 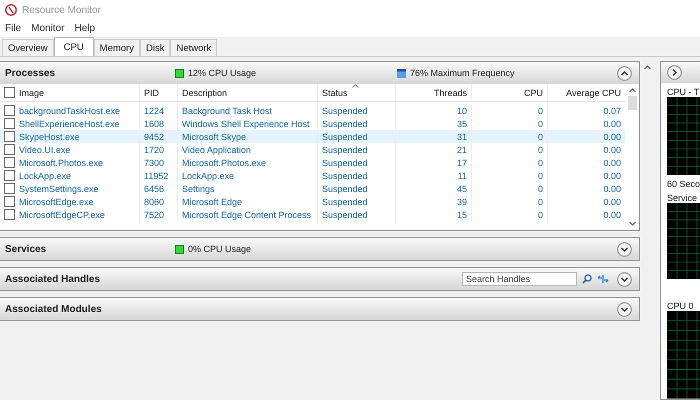 What do you see at coordinates (45, 175) in the screenshot?
I see `table-cell: LockApp.exe` at bounding box center [45, 175].